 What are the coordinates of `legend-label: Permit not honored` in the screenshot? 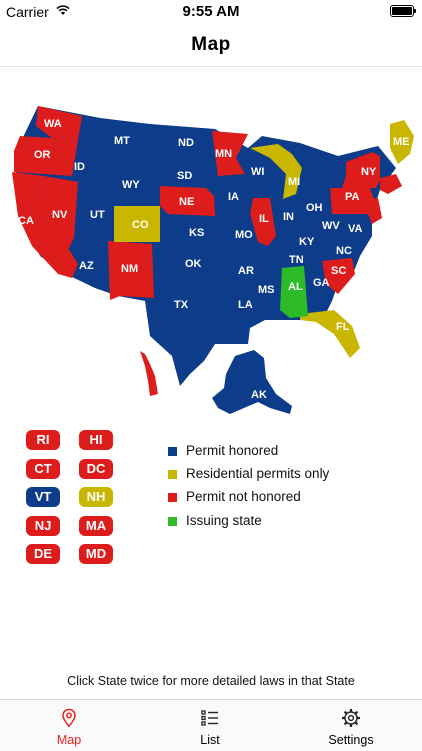 It's located at (243, 496).